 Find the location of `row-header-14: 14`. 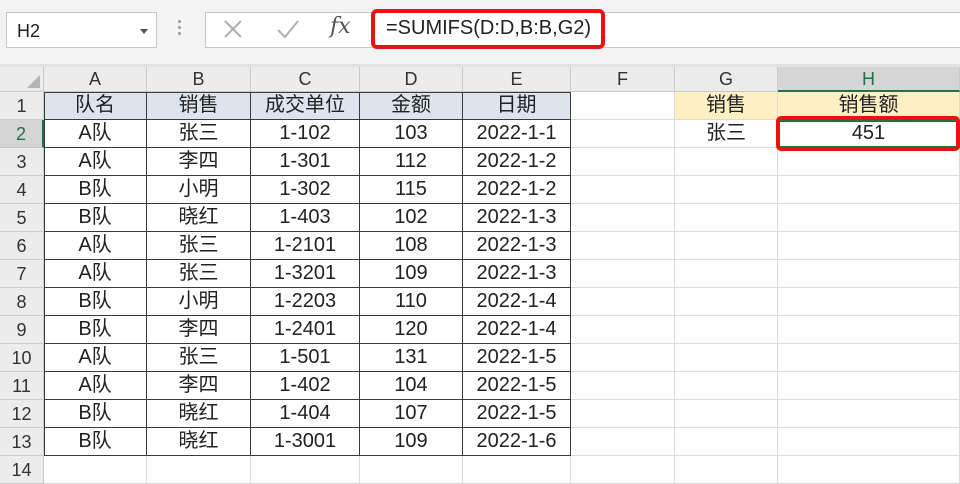

row-header-14: 14 is located at coordinates (22, 470).